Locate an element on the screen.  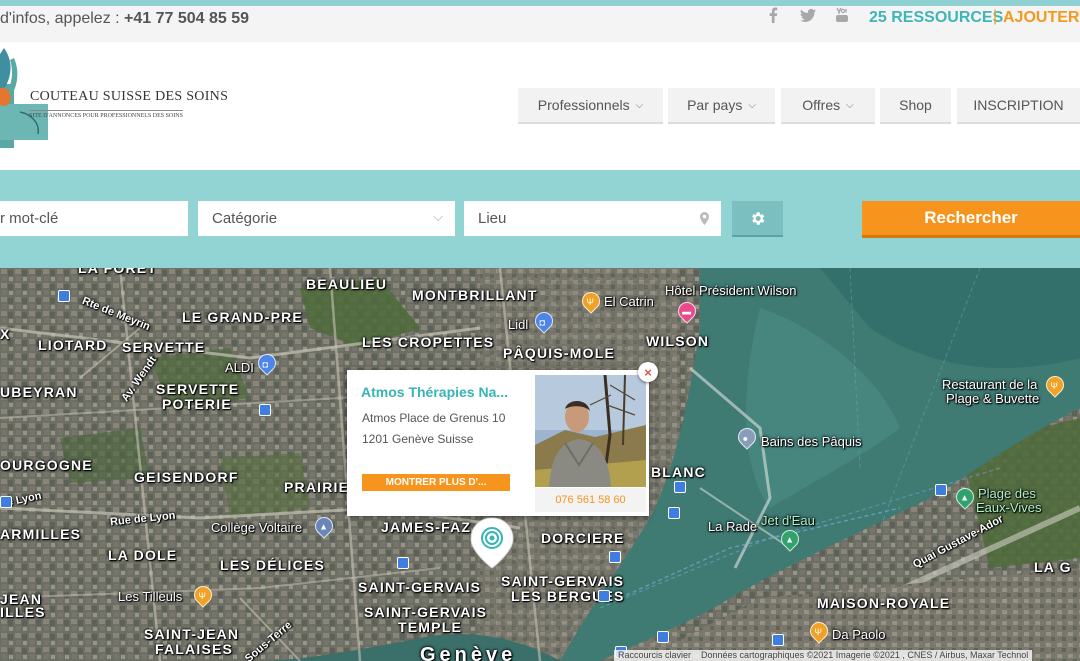
map-label-legrandpre: LE GRAND-PRE is located at coordinates (242, 317).